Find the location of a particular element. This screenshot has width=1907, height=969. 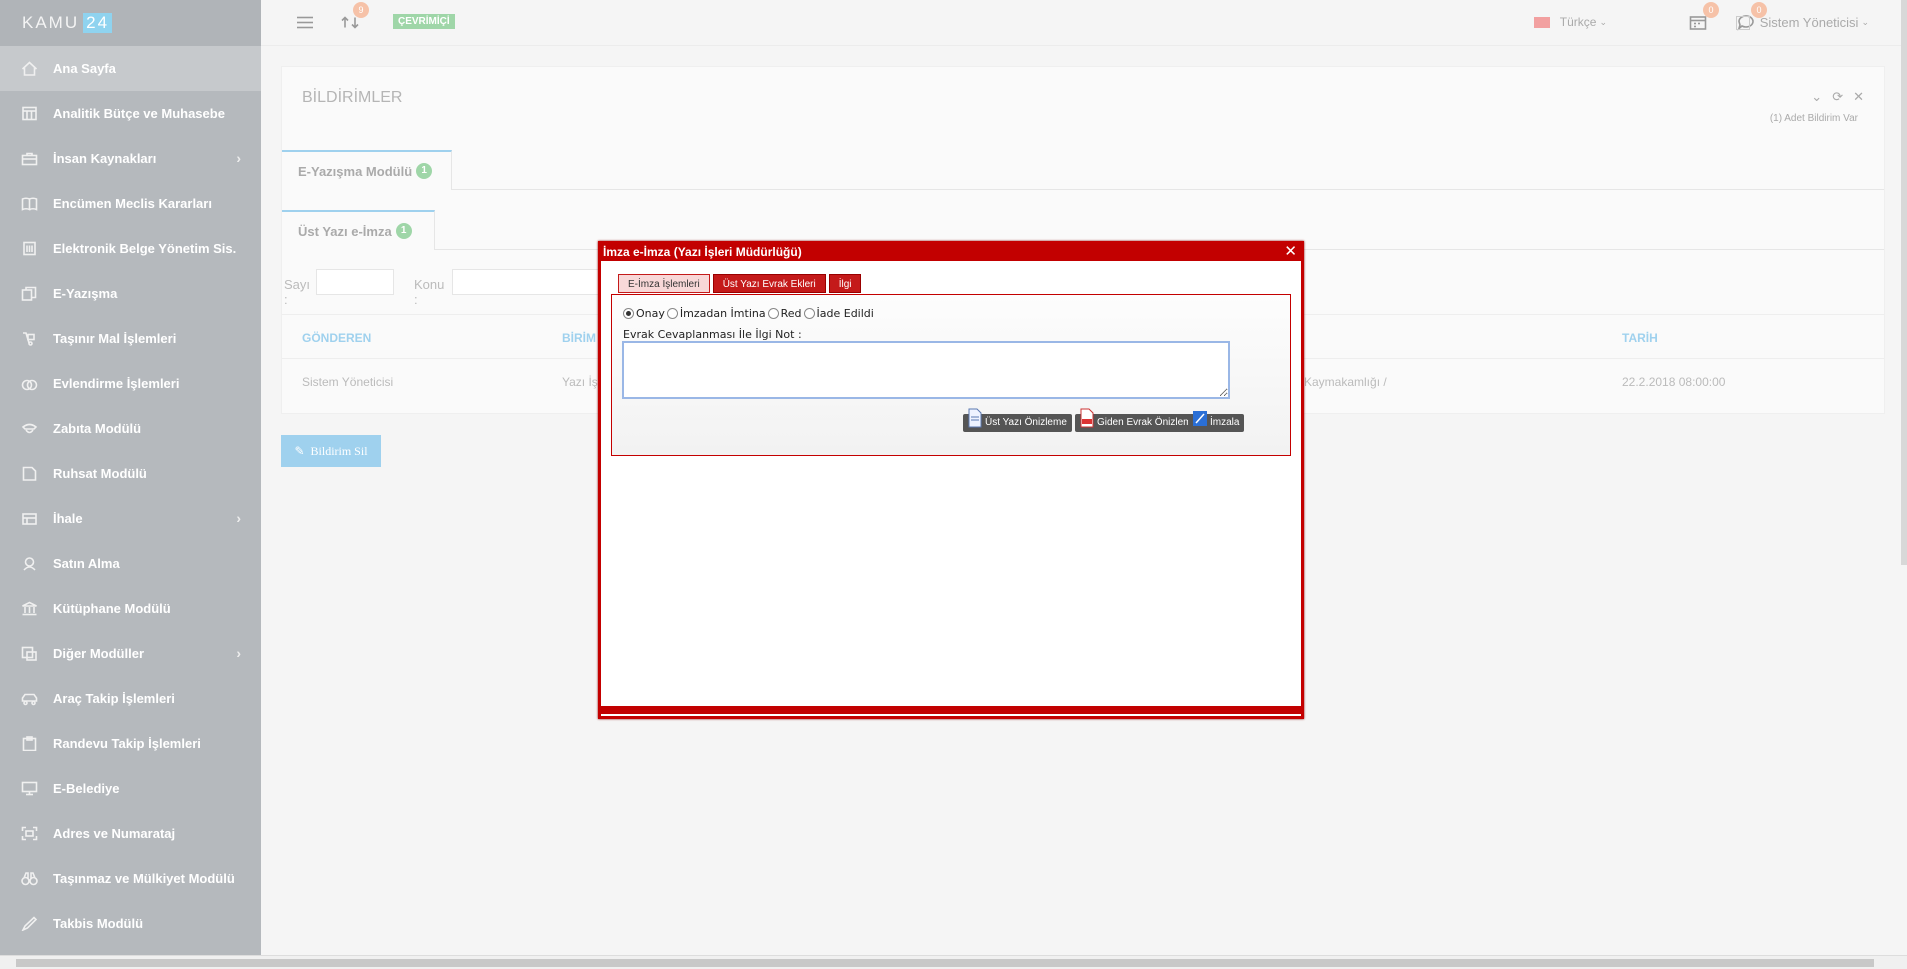

sidebar-item-label: Satın Alma is located at coordinates (86, 563).